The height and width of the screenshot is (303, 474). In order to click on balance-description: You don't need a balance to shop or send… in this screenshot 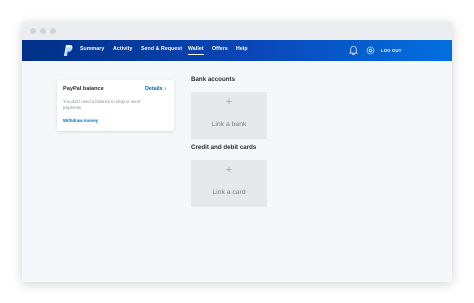, I will do `click(102, 104)`.